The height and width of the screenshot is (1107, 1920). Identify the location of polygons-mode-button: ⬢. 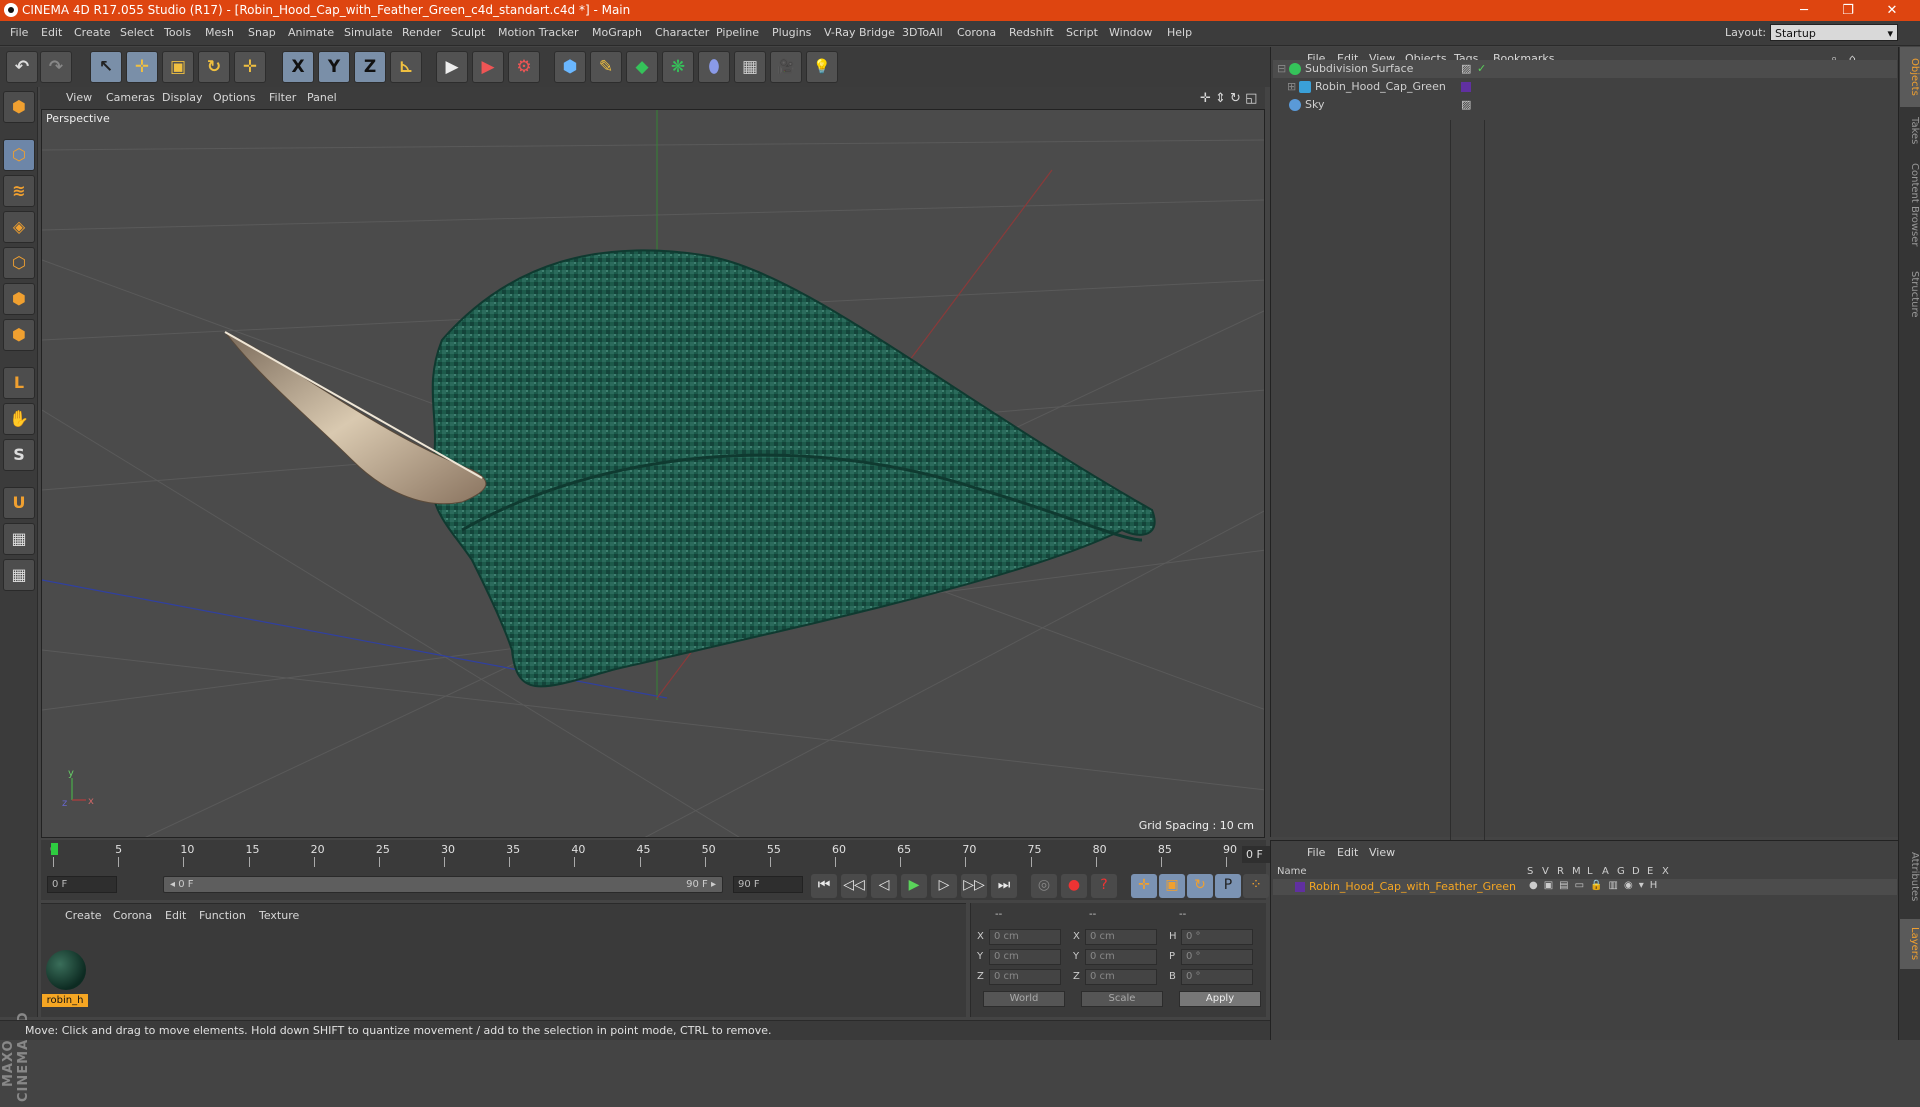
(19, 335).